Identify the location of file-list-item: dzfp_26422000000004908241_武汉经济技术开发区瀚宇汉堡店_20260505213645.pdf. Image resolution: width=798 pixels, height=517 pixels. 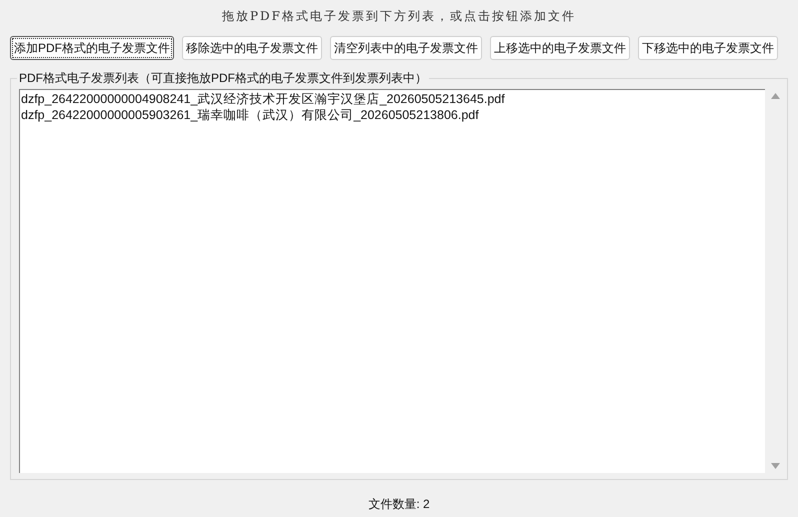
(393, 99).